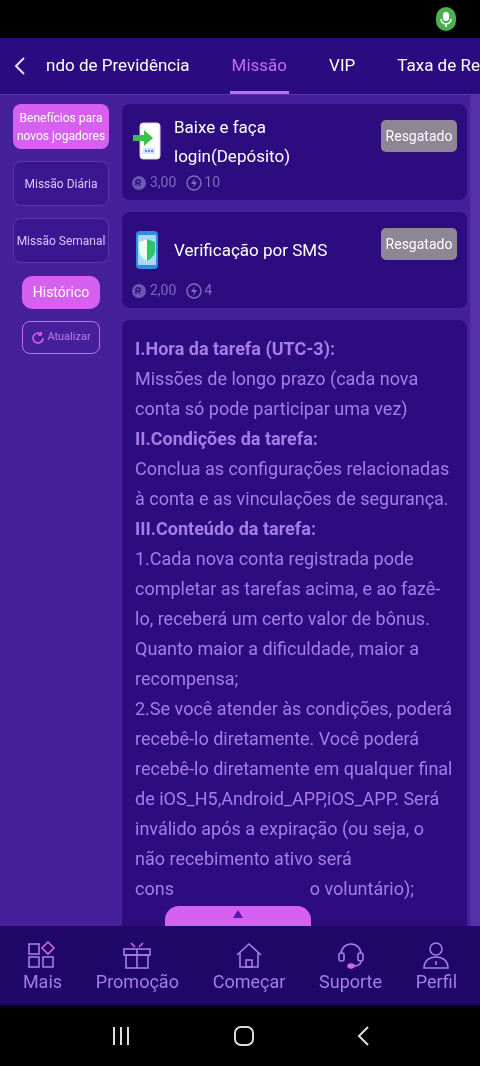  I want to click on pull-up-tab, so click(238, 916).